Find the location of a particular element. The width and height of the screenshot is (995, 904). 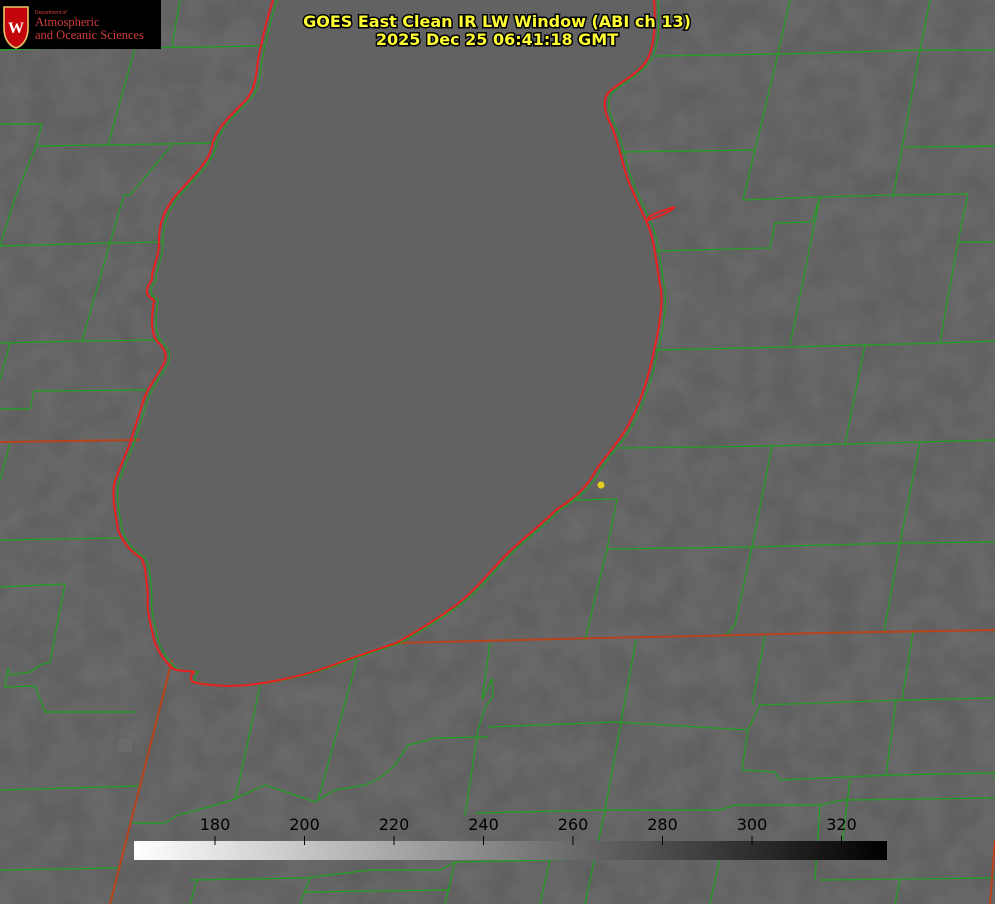

colorbar-tick-label: 240 is located at coordinates (483, 824).